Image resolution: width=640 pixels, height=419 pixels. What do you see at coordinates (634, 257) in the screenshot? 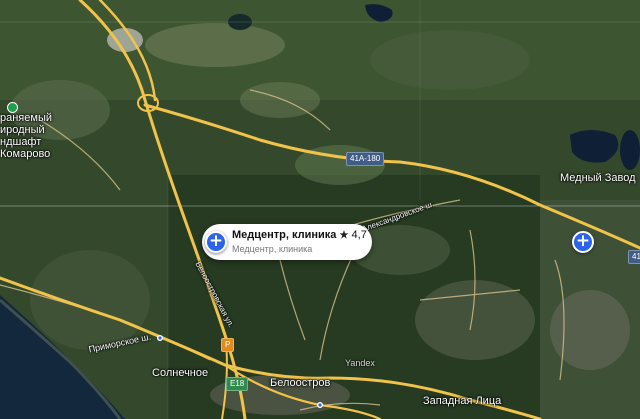
I see `road-shield-41a: 41А` at bounding box center [634, 257].